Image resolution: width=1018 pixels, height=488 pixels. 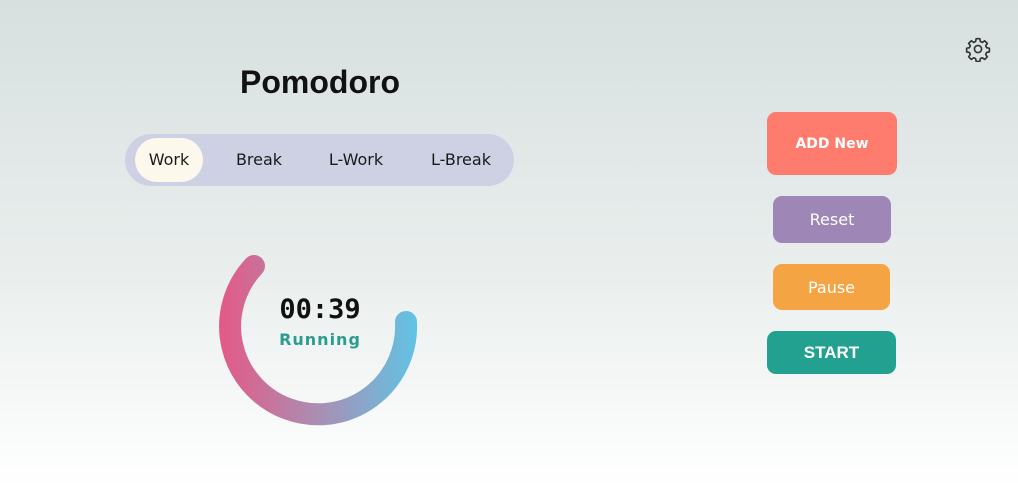 I want to click on page-title: Pomodoro, so click(x=320, y=82).